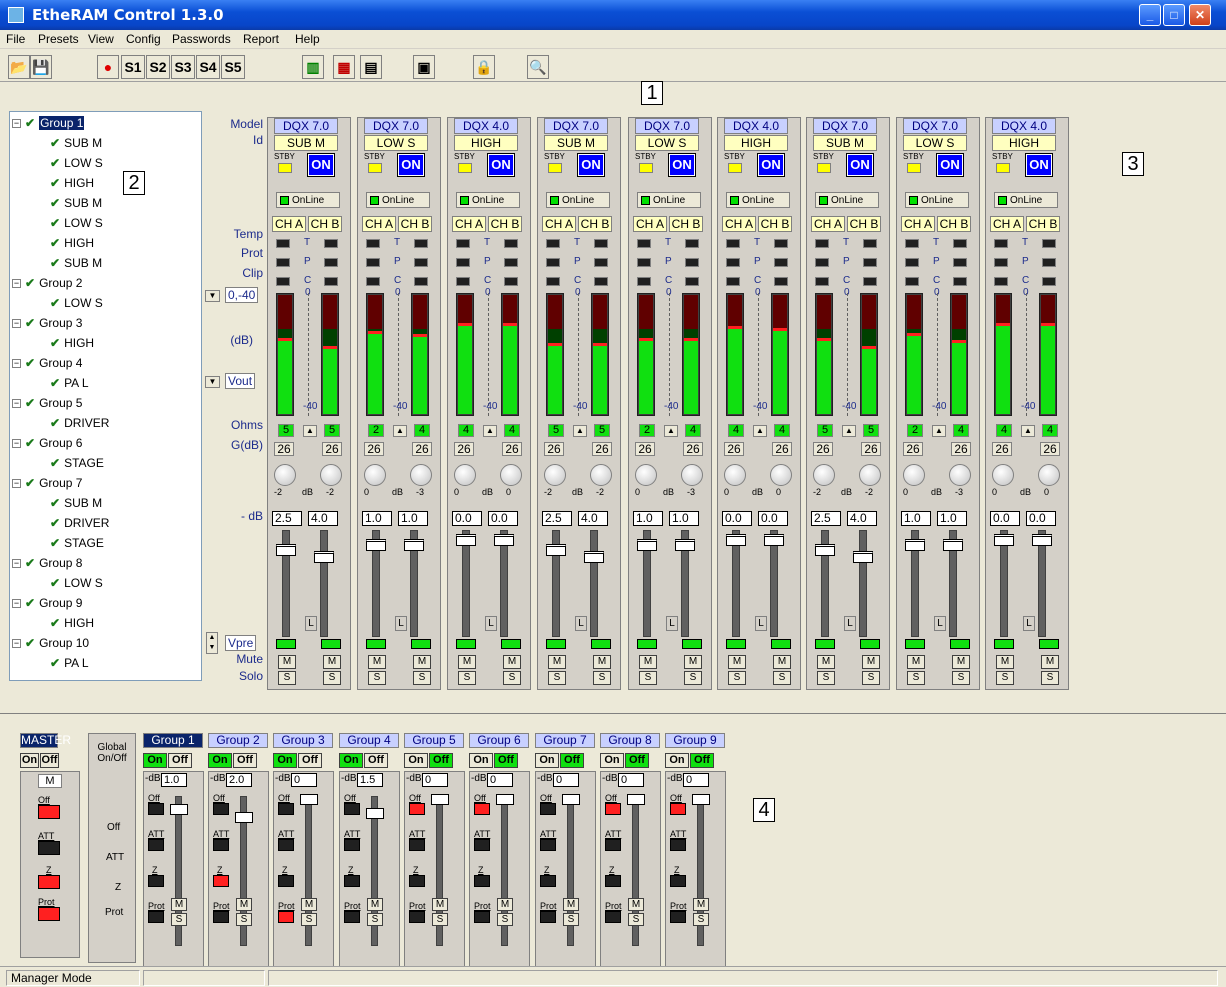 The height and width of the screenshot is (987, 1226). Describe the element at coordinates (143, 39) in the screenshot. I see `menu-config: Config` at that location.